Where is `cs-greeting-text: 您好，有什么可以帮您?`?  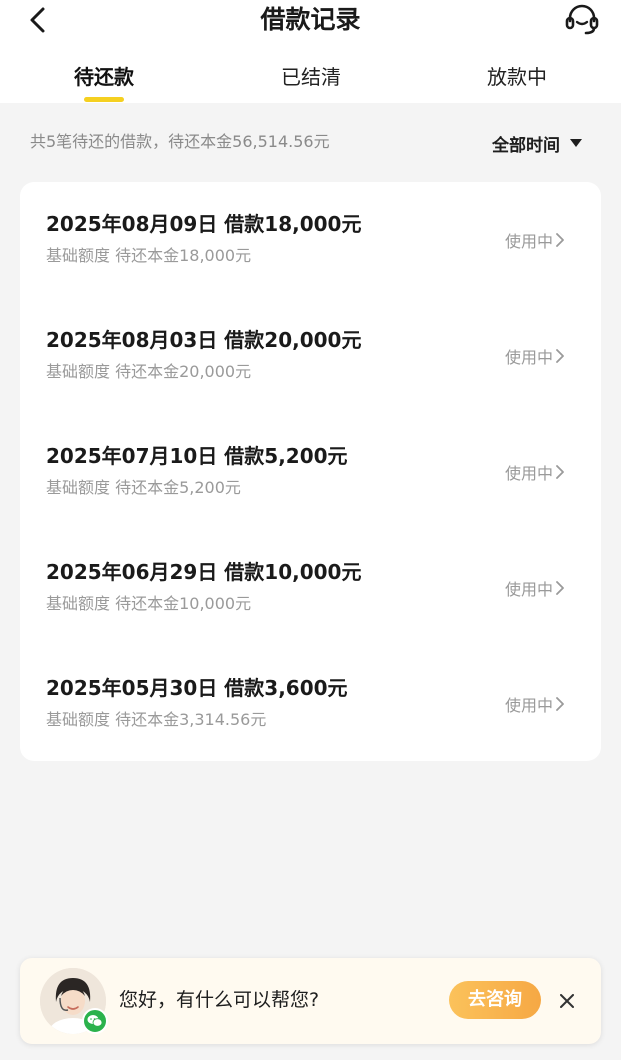 cs-greeting-text: 您好，有什么可以帮您? is located at coordinates (219, 1000).